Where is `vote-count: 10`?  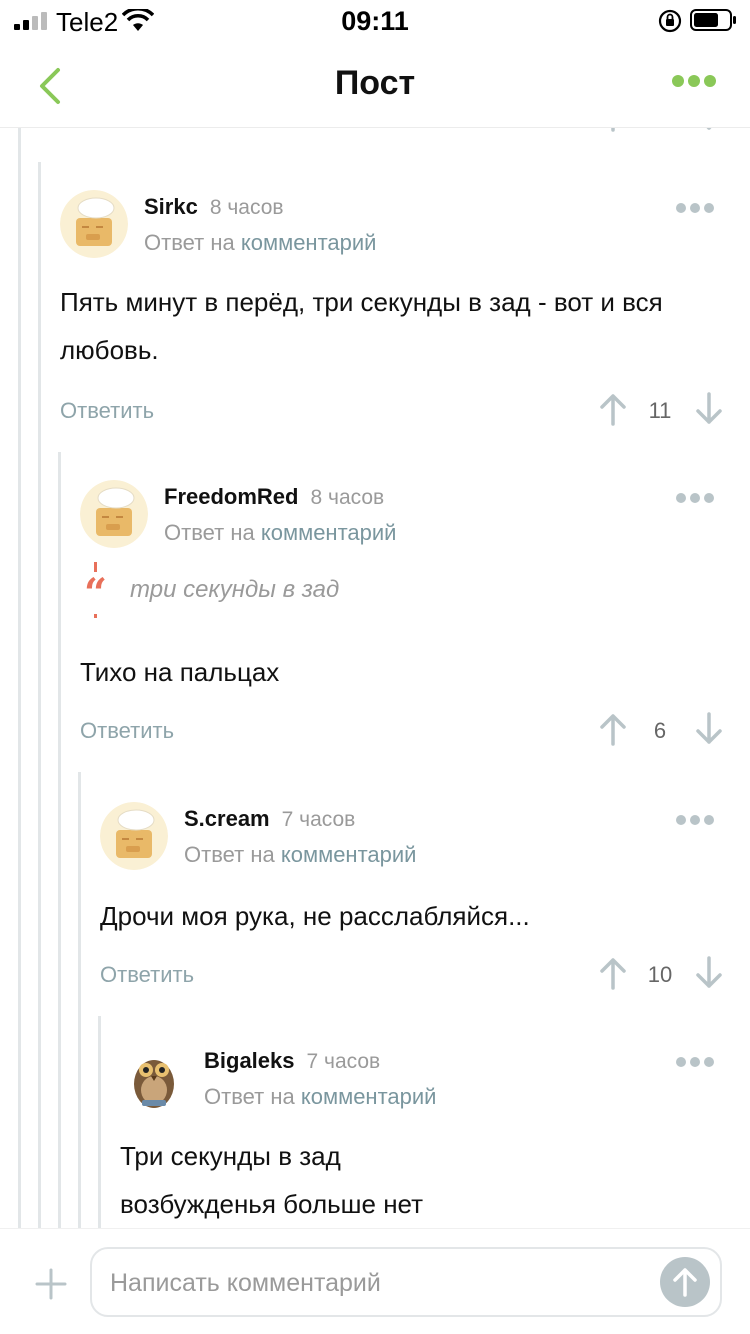 vote-count: 10 is located at coordinates (660, 974).